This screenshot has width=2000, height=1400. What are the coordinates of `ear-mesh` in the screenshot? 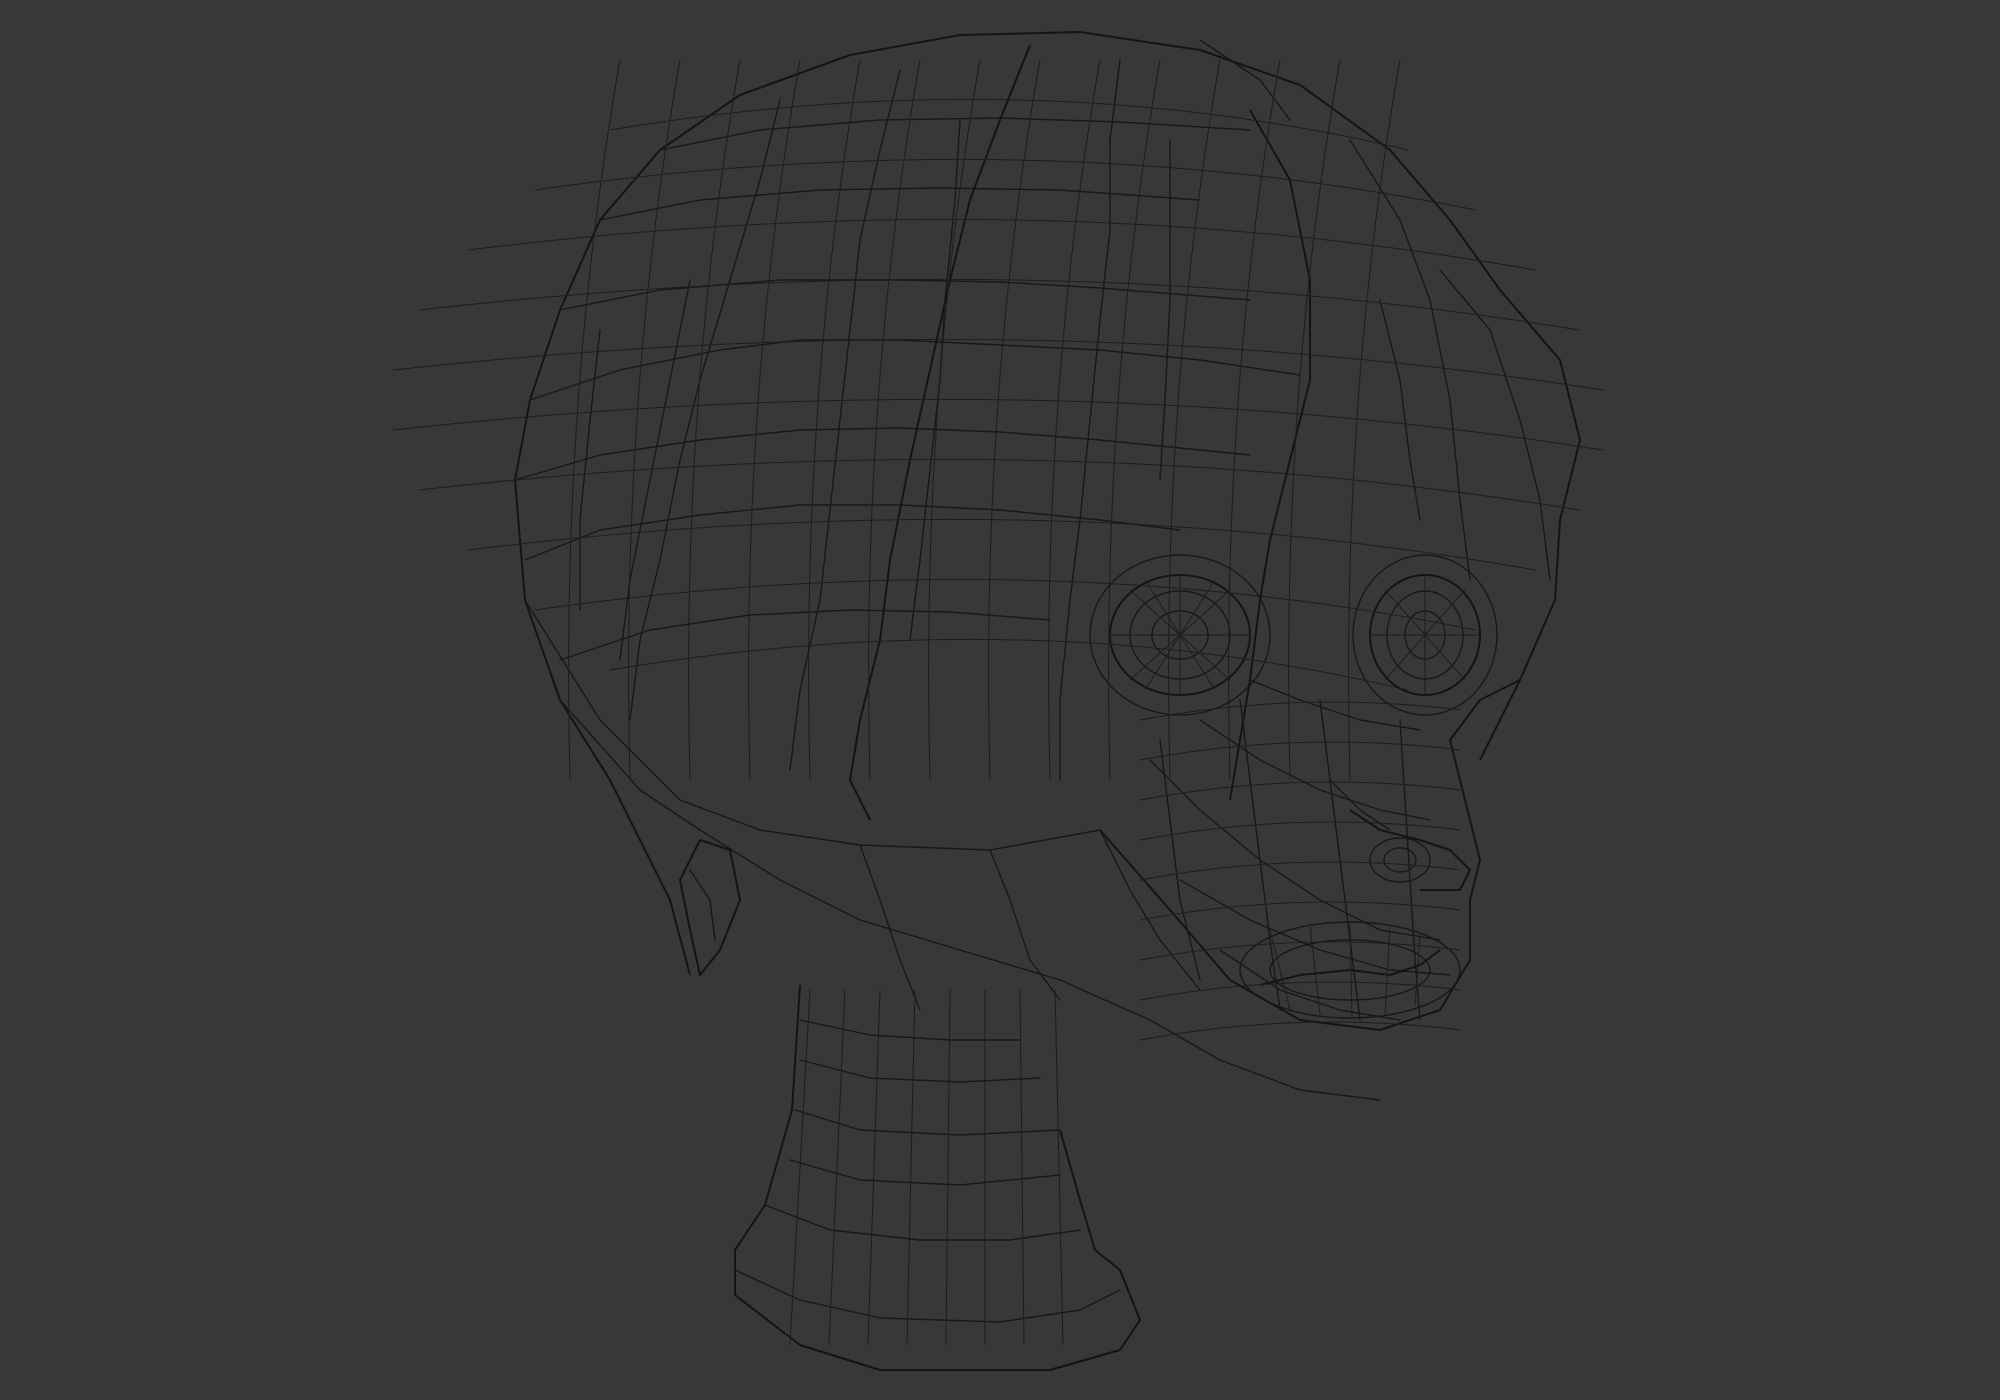 It's located at (710, 907).